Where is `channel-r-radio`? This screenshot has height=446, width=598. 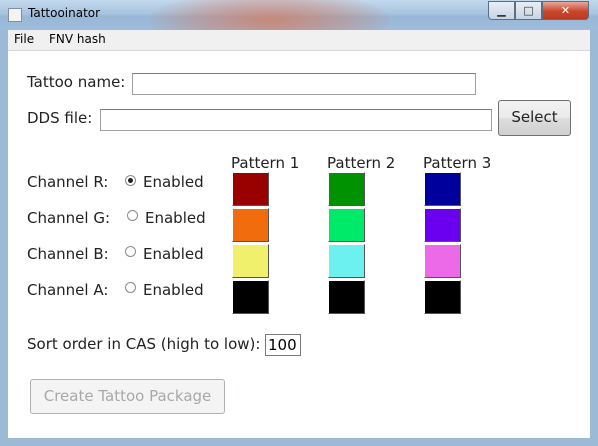 channel-r-radio is located at coordinates (130, 180).